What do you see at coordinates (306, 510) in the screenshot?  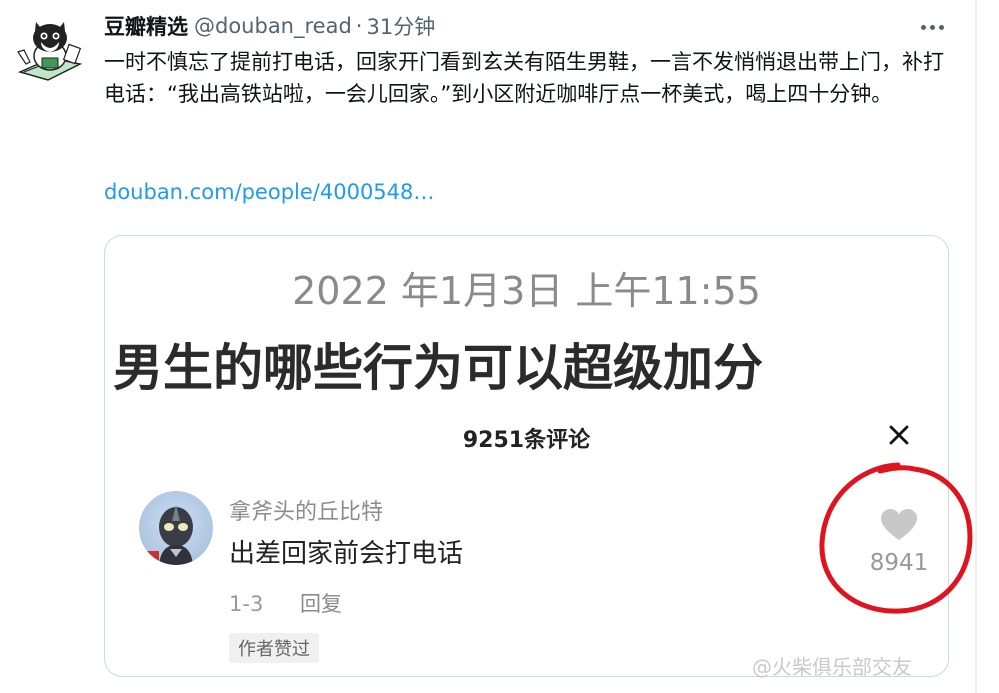 I see `commenter-name: 拿斧头的丘比特` at bounding box center [306, 510].